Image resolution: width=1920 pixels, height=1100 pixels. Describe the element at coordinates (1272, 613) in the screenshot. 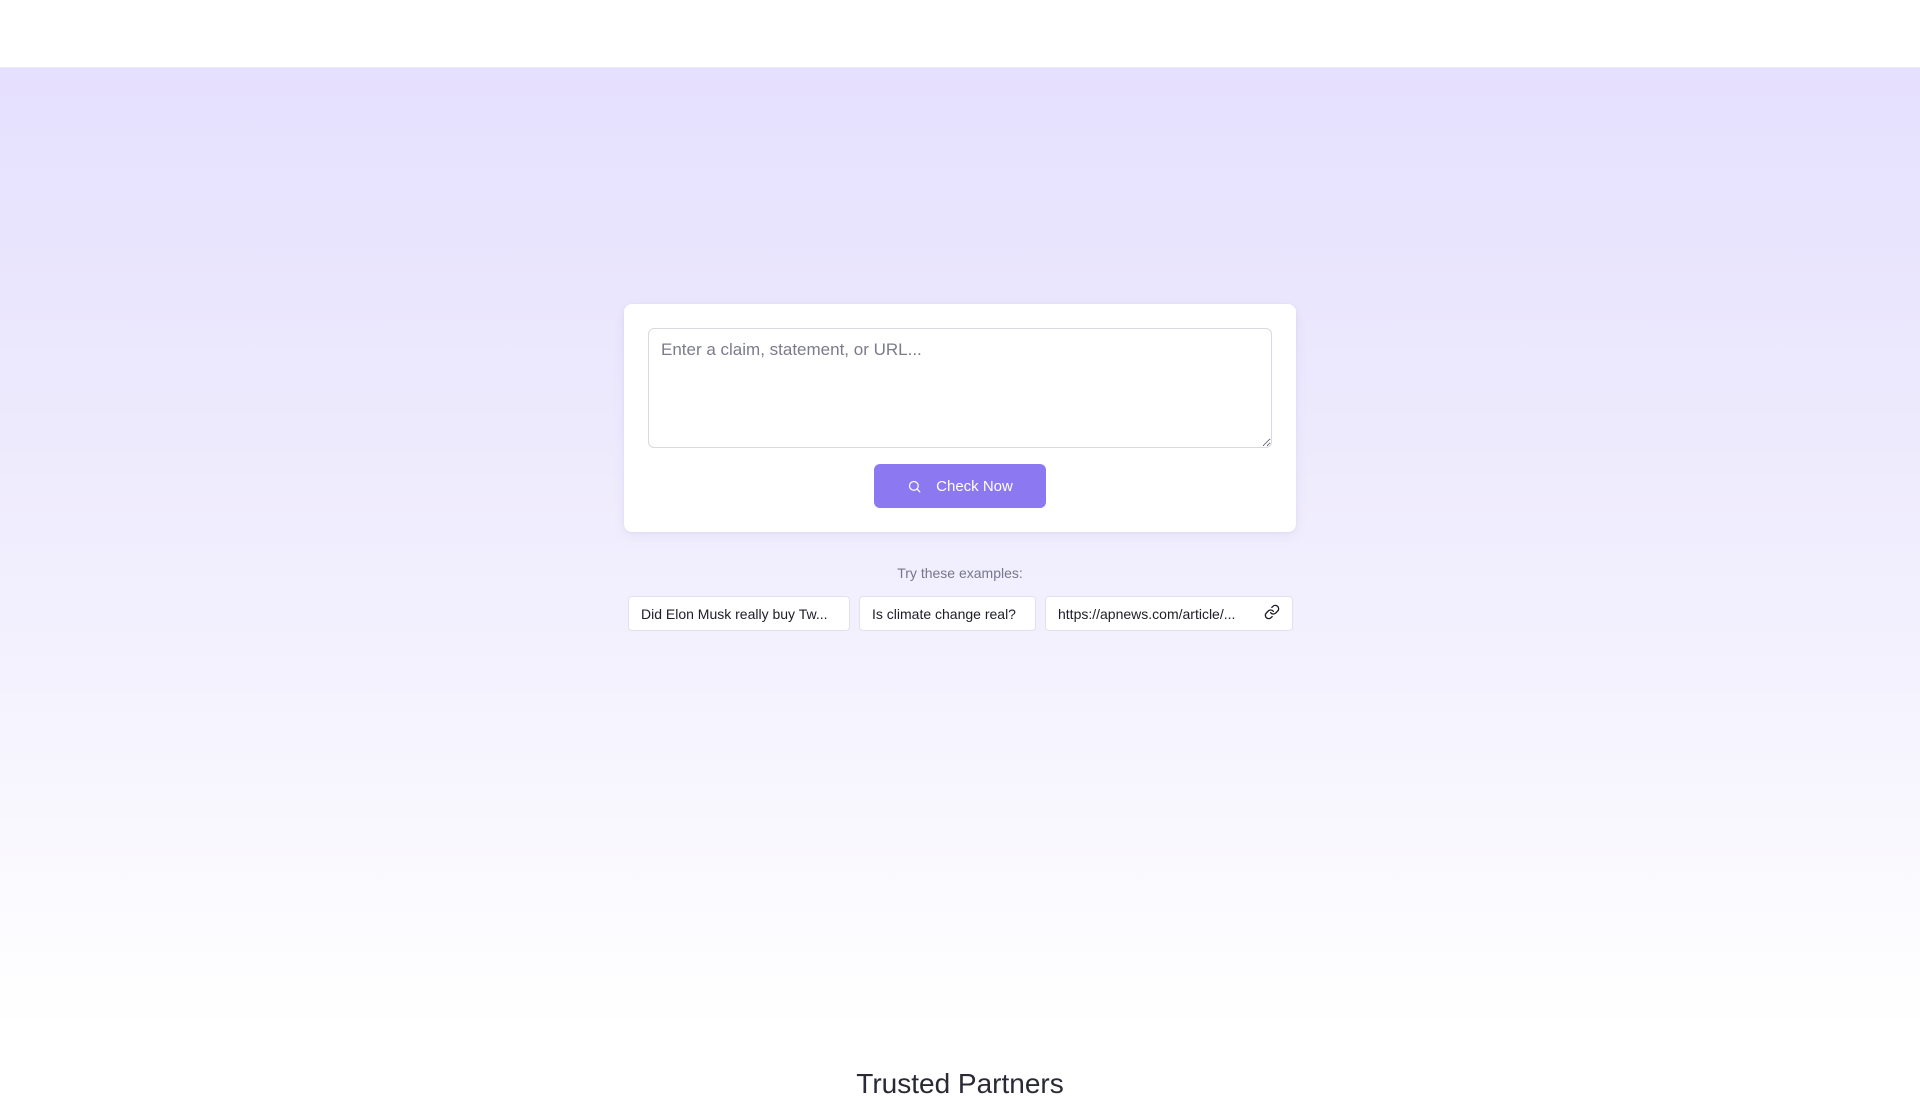

I see `link-icon` at that location.